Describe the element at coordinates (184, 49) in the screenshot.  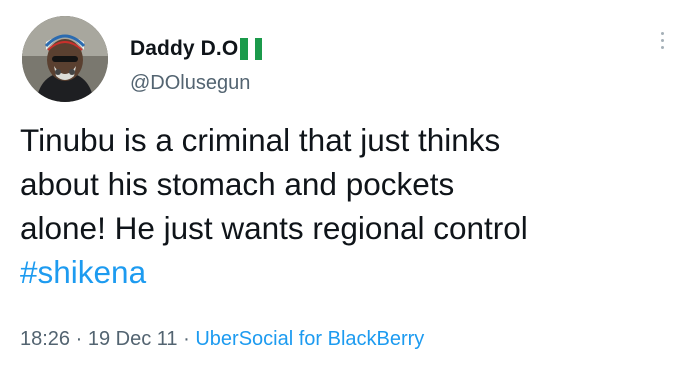
I see `display-name: Daddy D.O` at that location.